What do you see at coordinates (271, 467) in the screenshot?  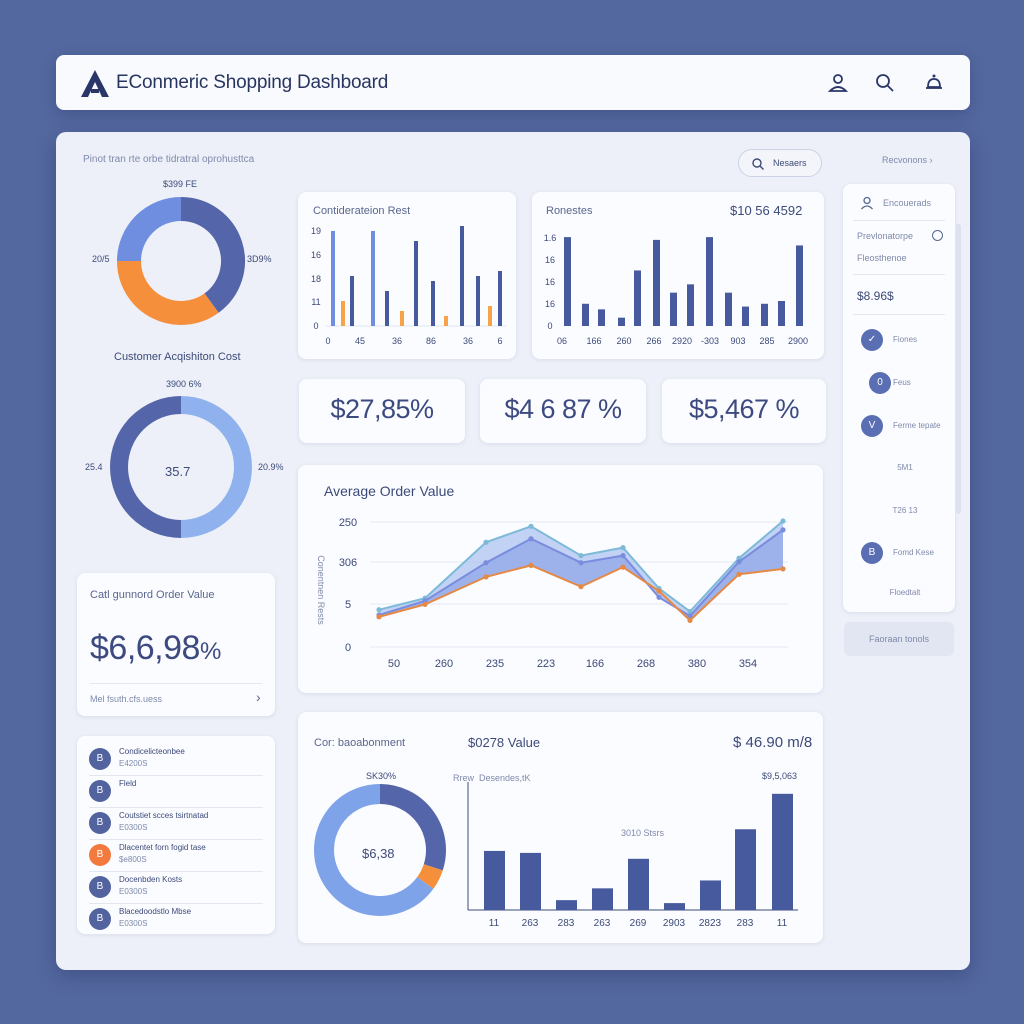 I see `donut2-right-label: 20.9%` at bounding box center [271, 467].